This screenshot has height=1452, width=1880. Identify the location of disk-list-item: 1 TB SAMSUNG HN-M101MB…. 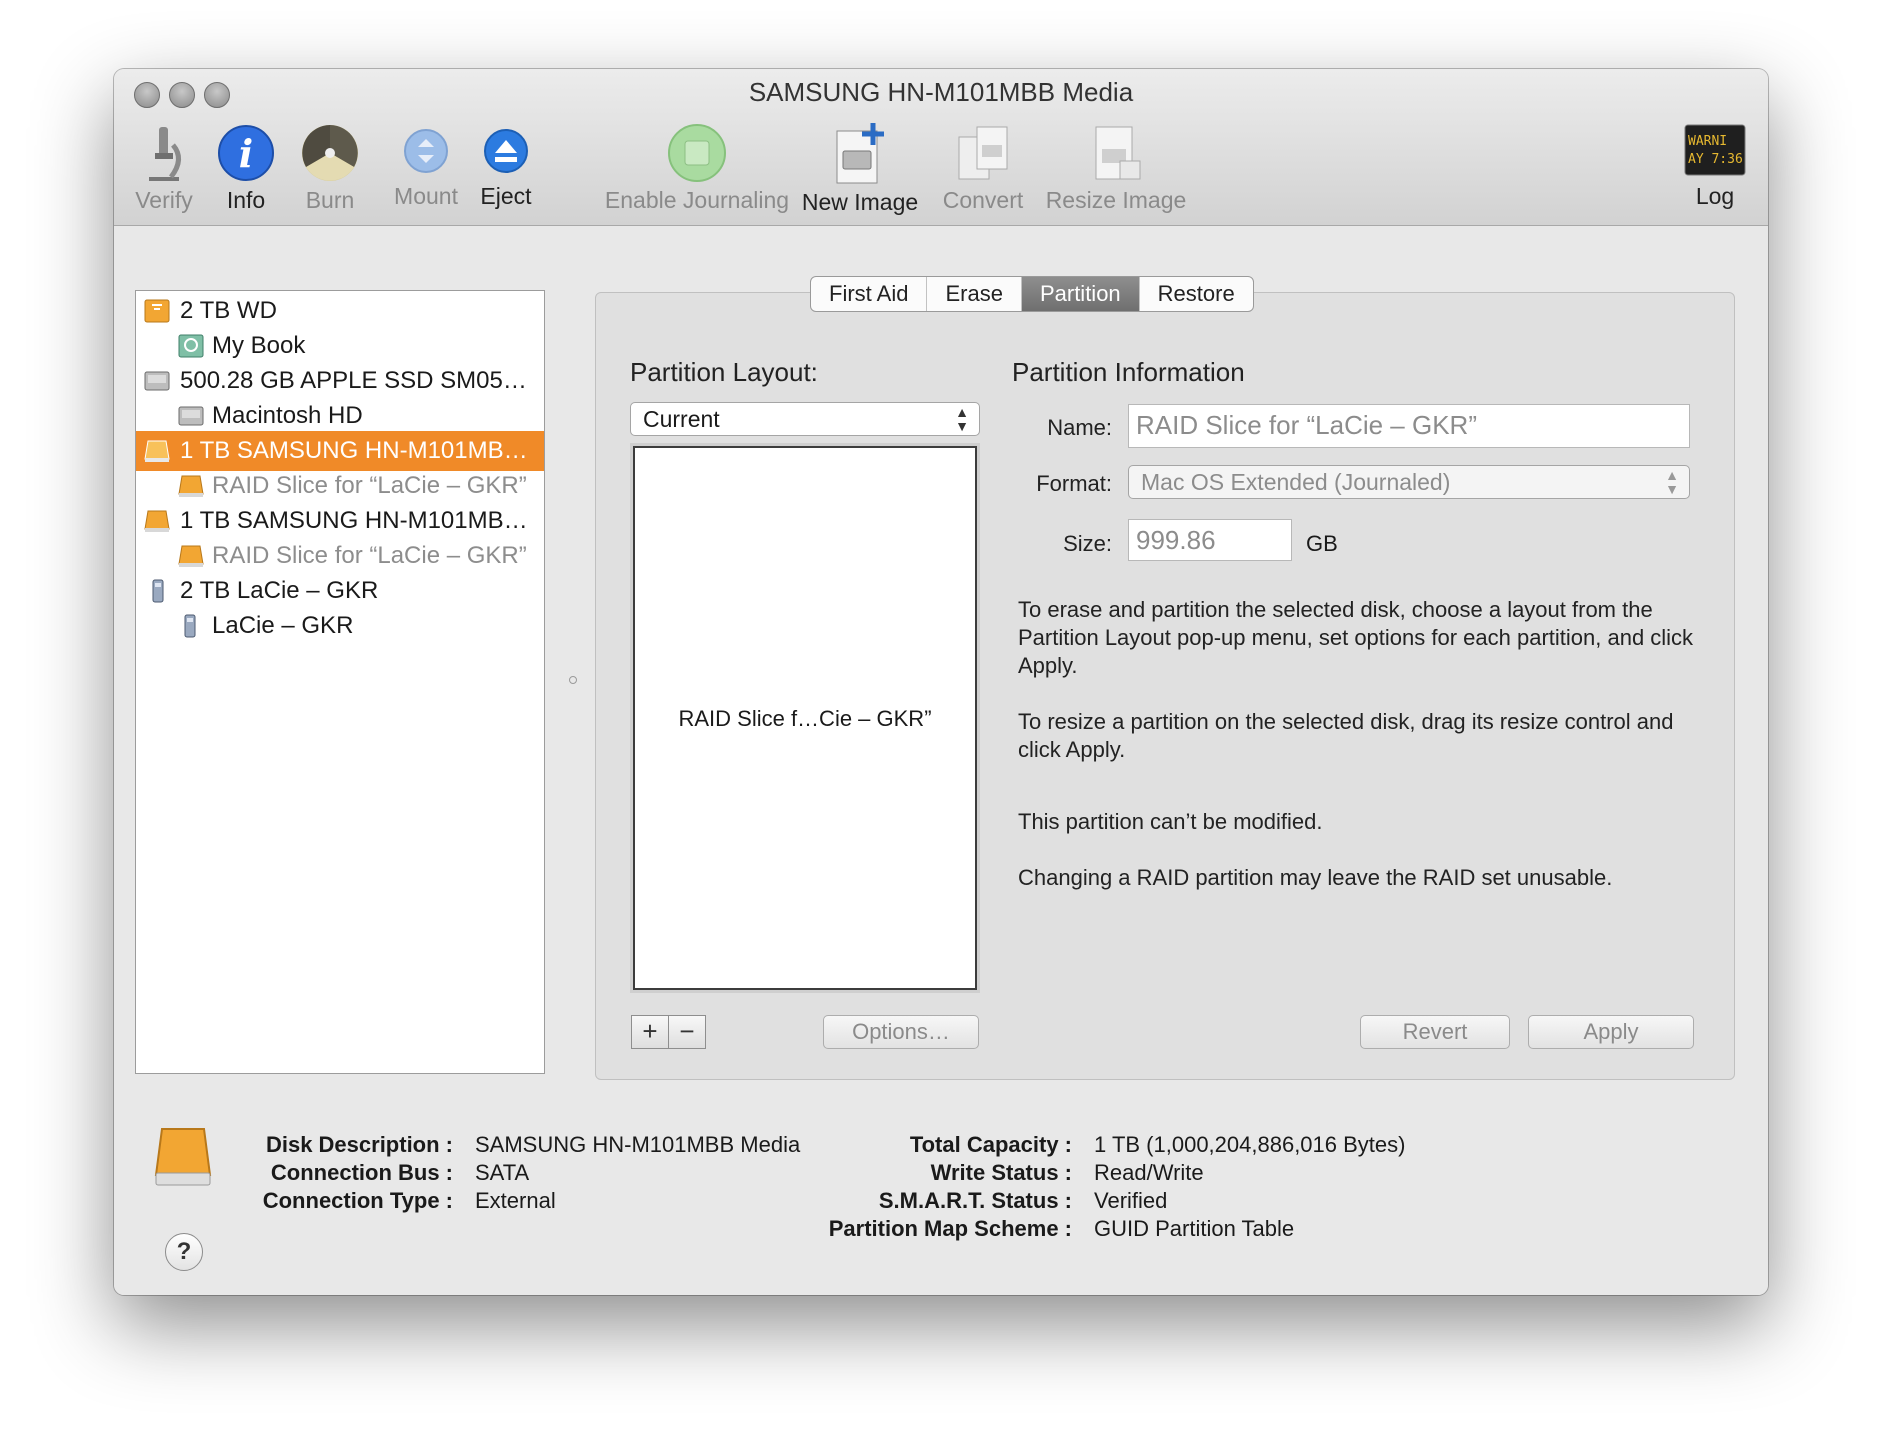
(340, 521).